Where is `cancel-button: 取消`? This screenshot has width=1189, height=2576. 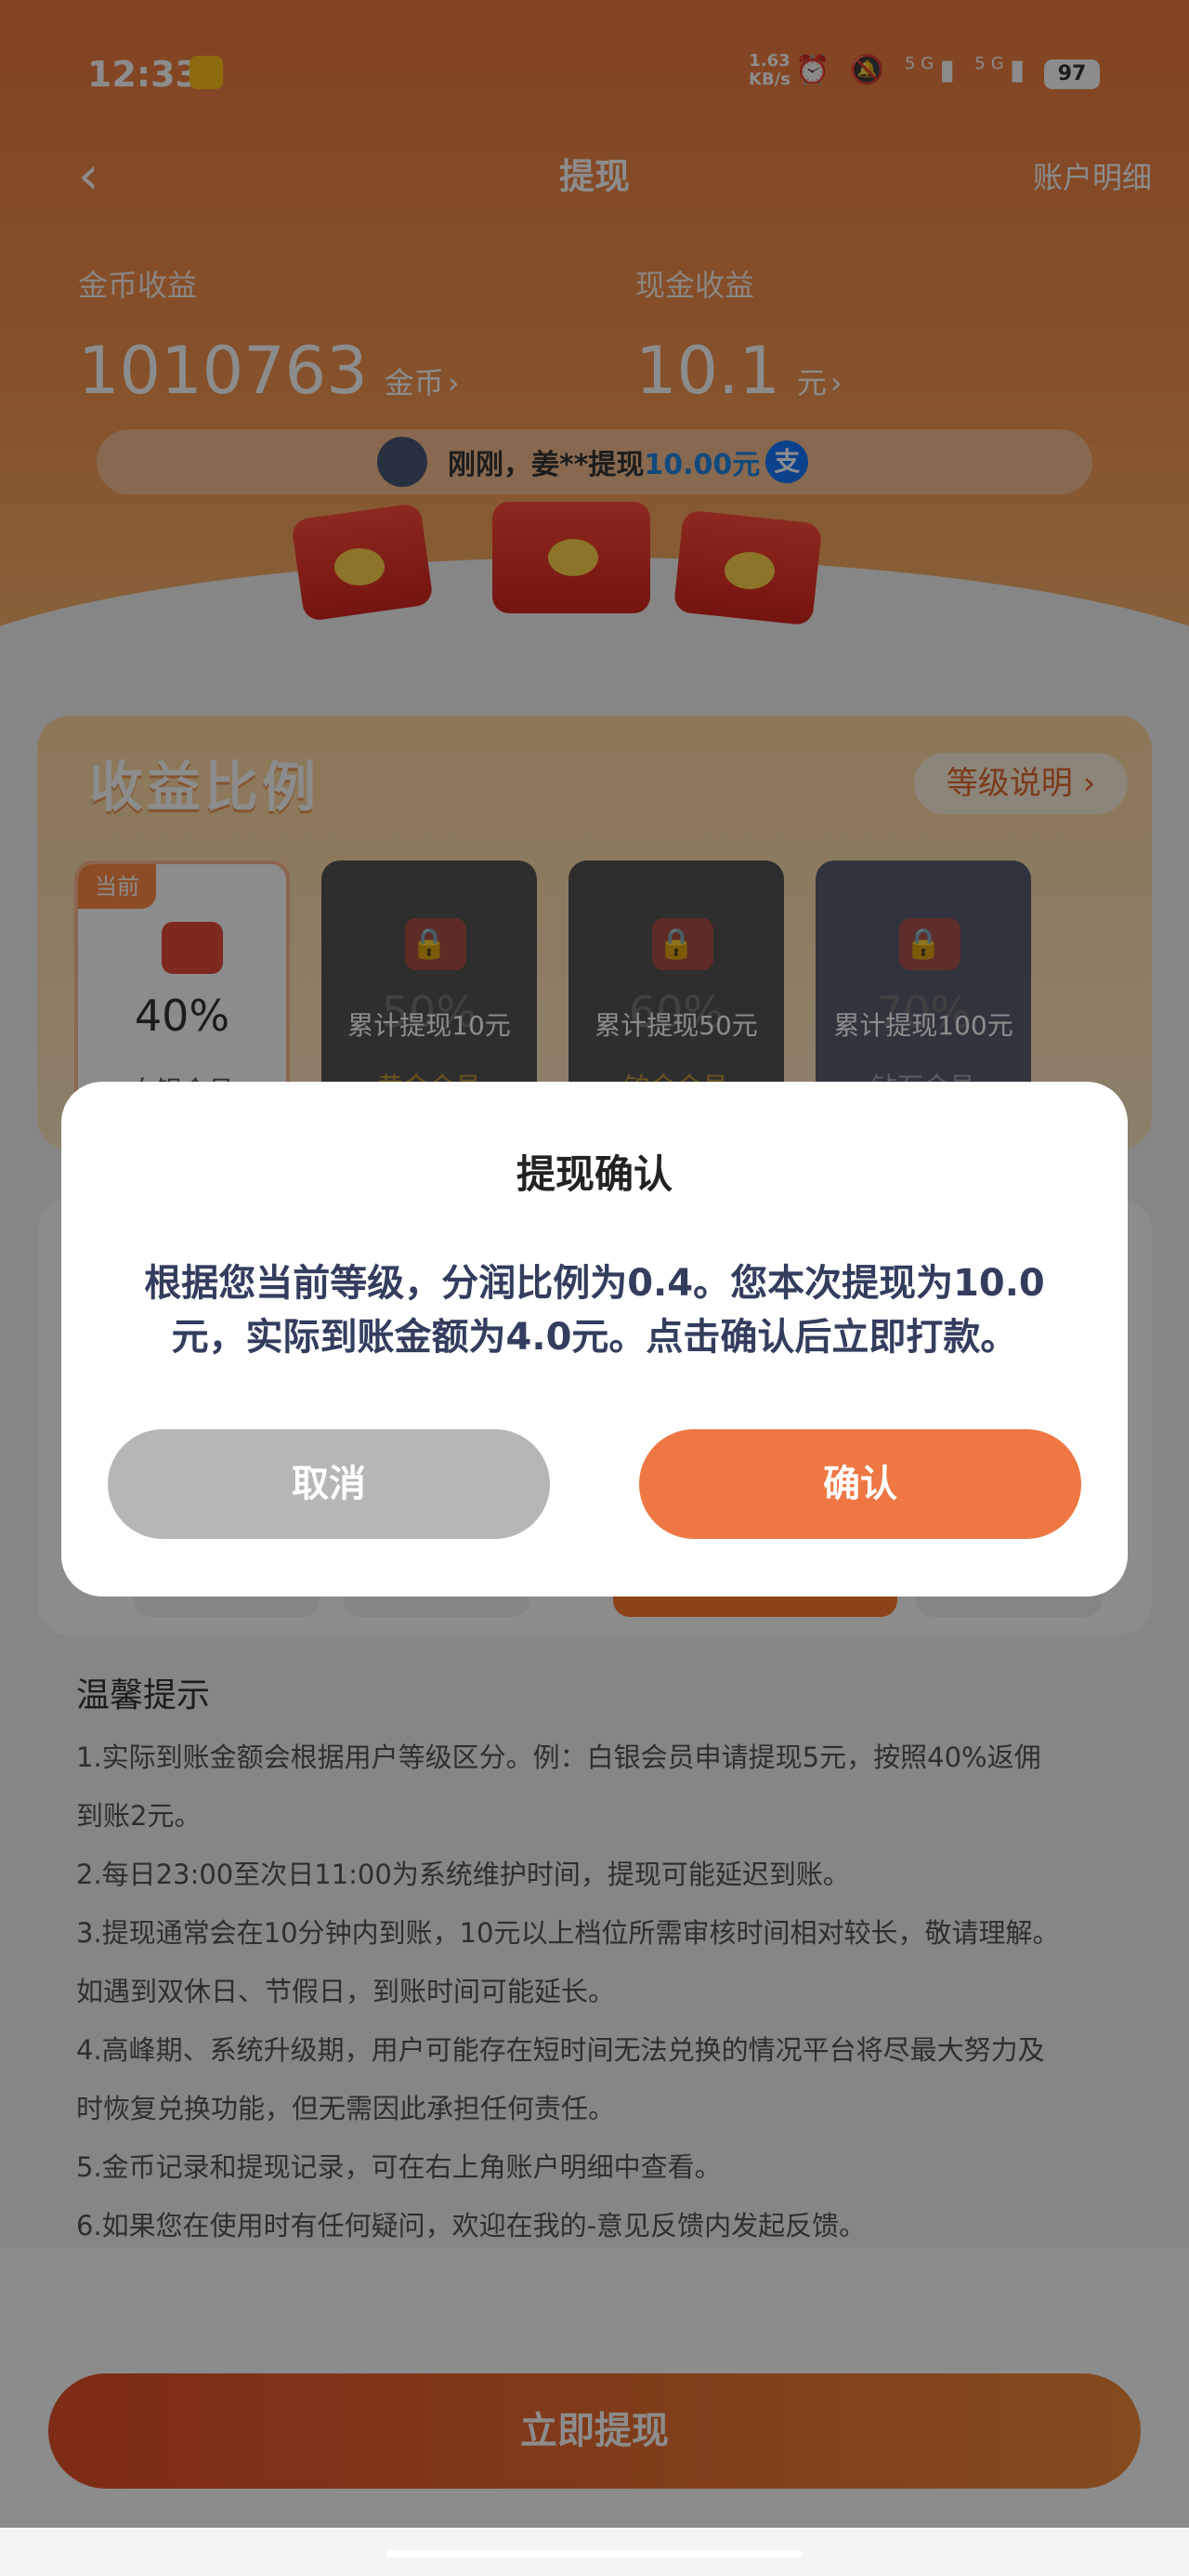
cancel-button: 取消 is located at coordinates (329, 1484).